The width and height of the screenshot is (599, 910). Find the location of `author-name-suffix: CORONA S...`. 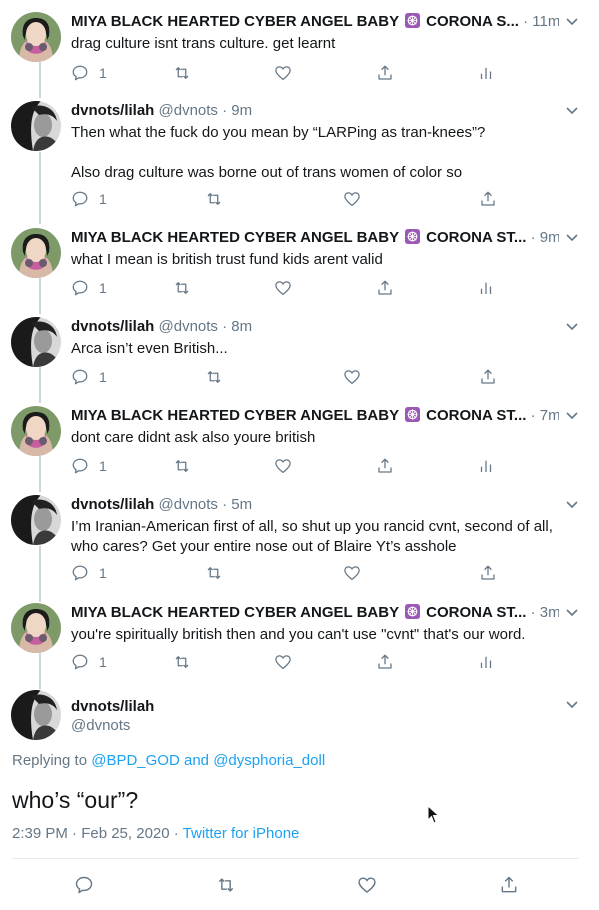

author-name-suffix: CORONA S... is located at coordinates (470, 21).